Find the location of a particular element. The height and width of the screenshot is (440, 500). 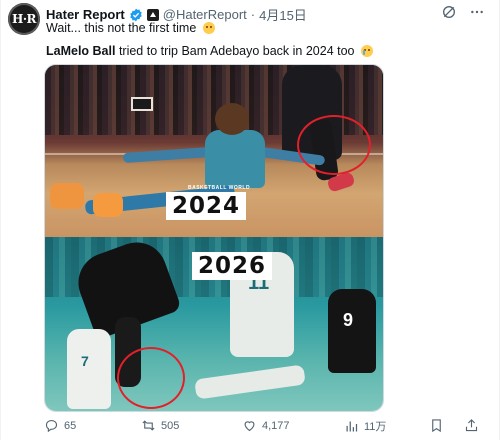

more-options-icon is located at coordinates (477, 12).